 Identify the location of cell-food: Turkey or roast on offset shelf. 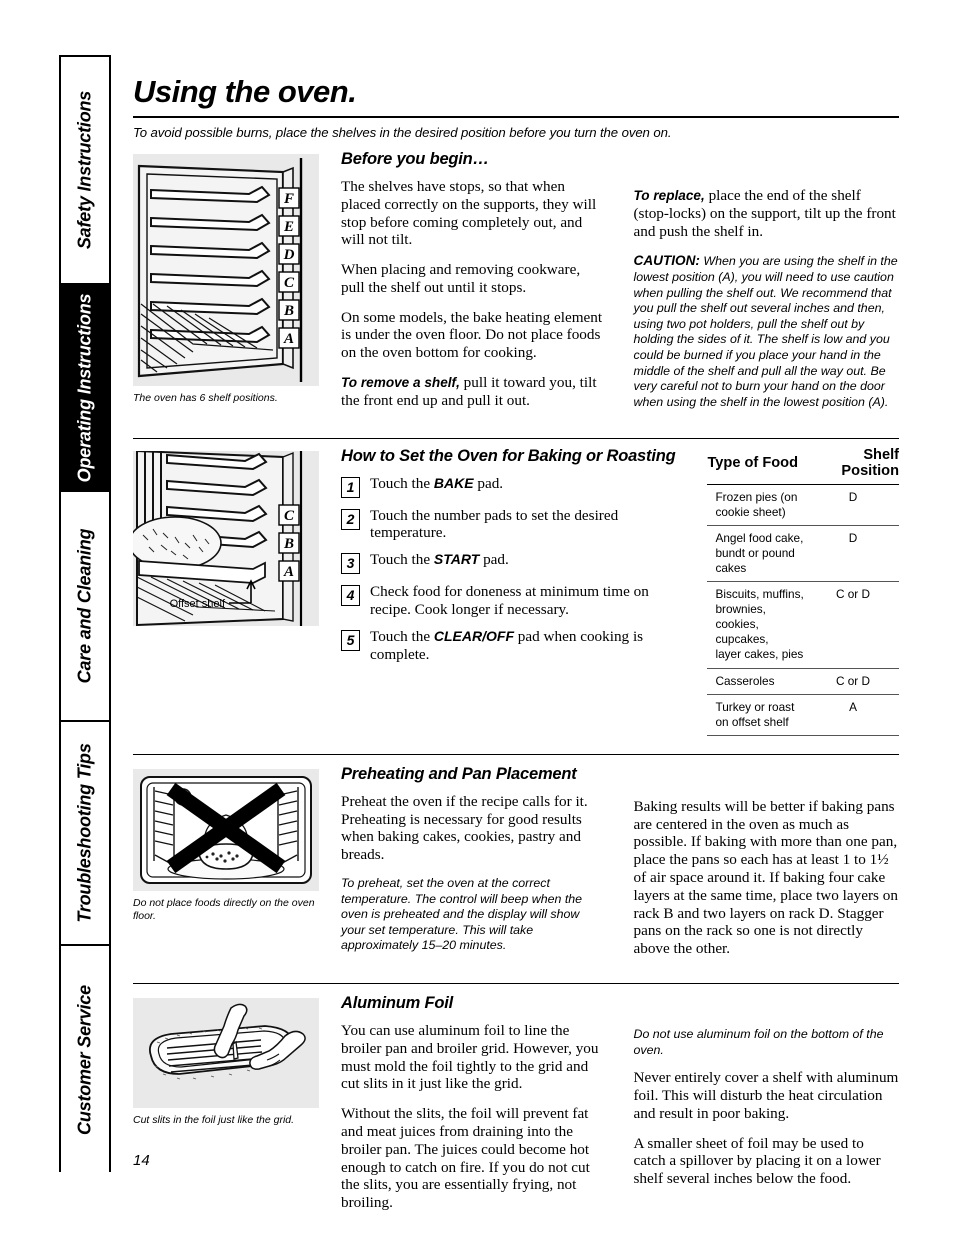
(757, 715).